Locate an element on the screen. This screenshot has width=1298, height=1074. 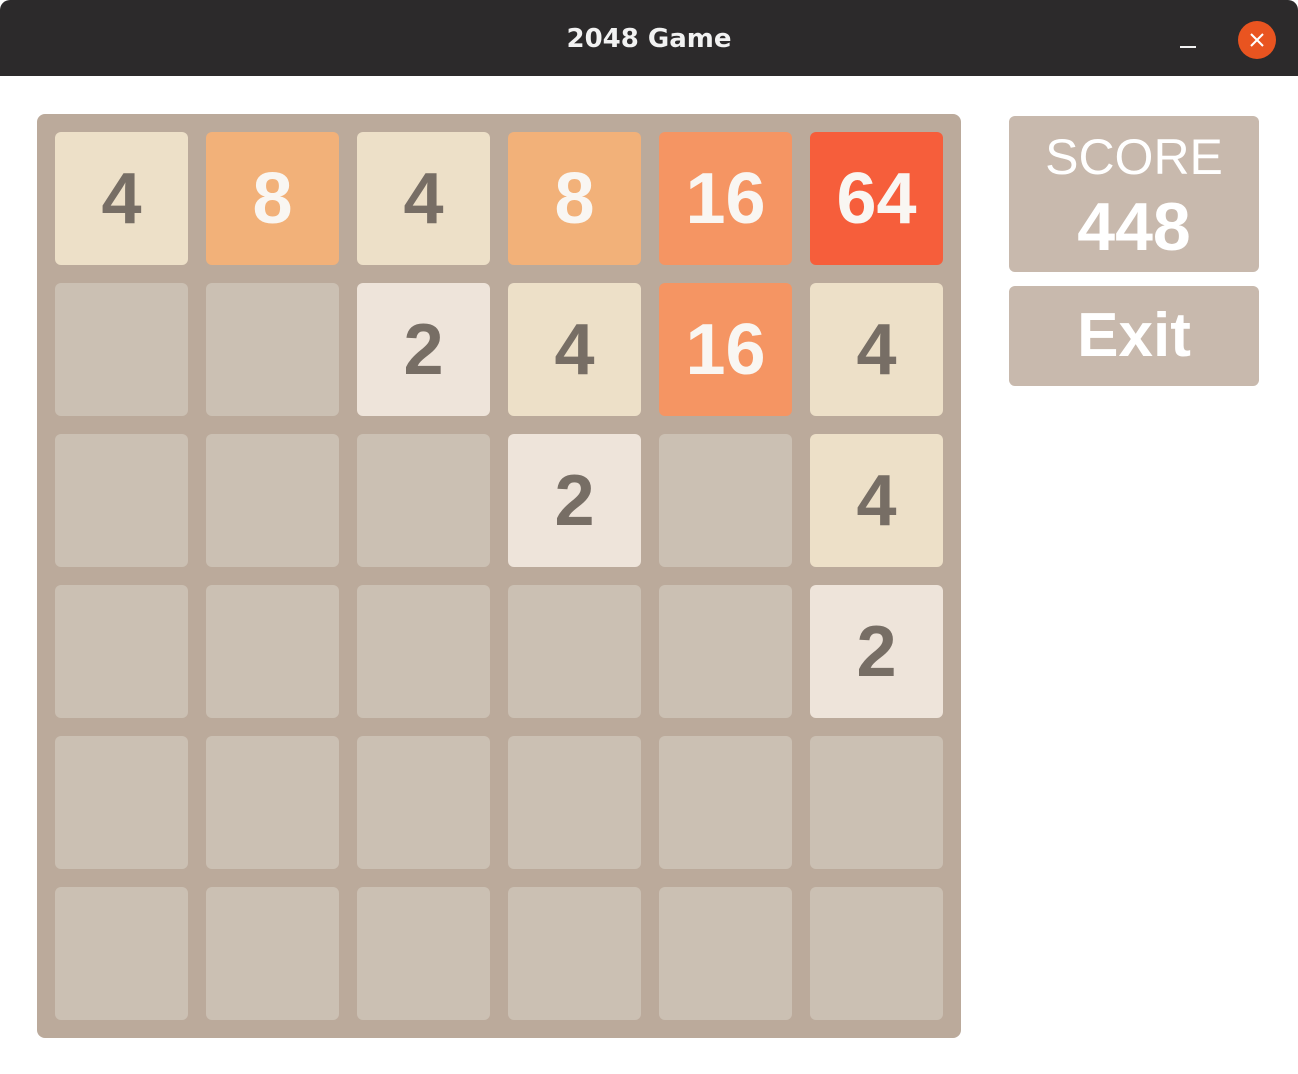
exit-button: Exit is located at coordinates (1134, 336).